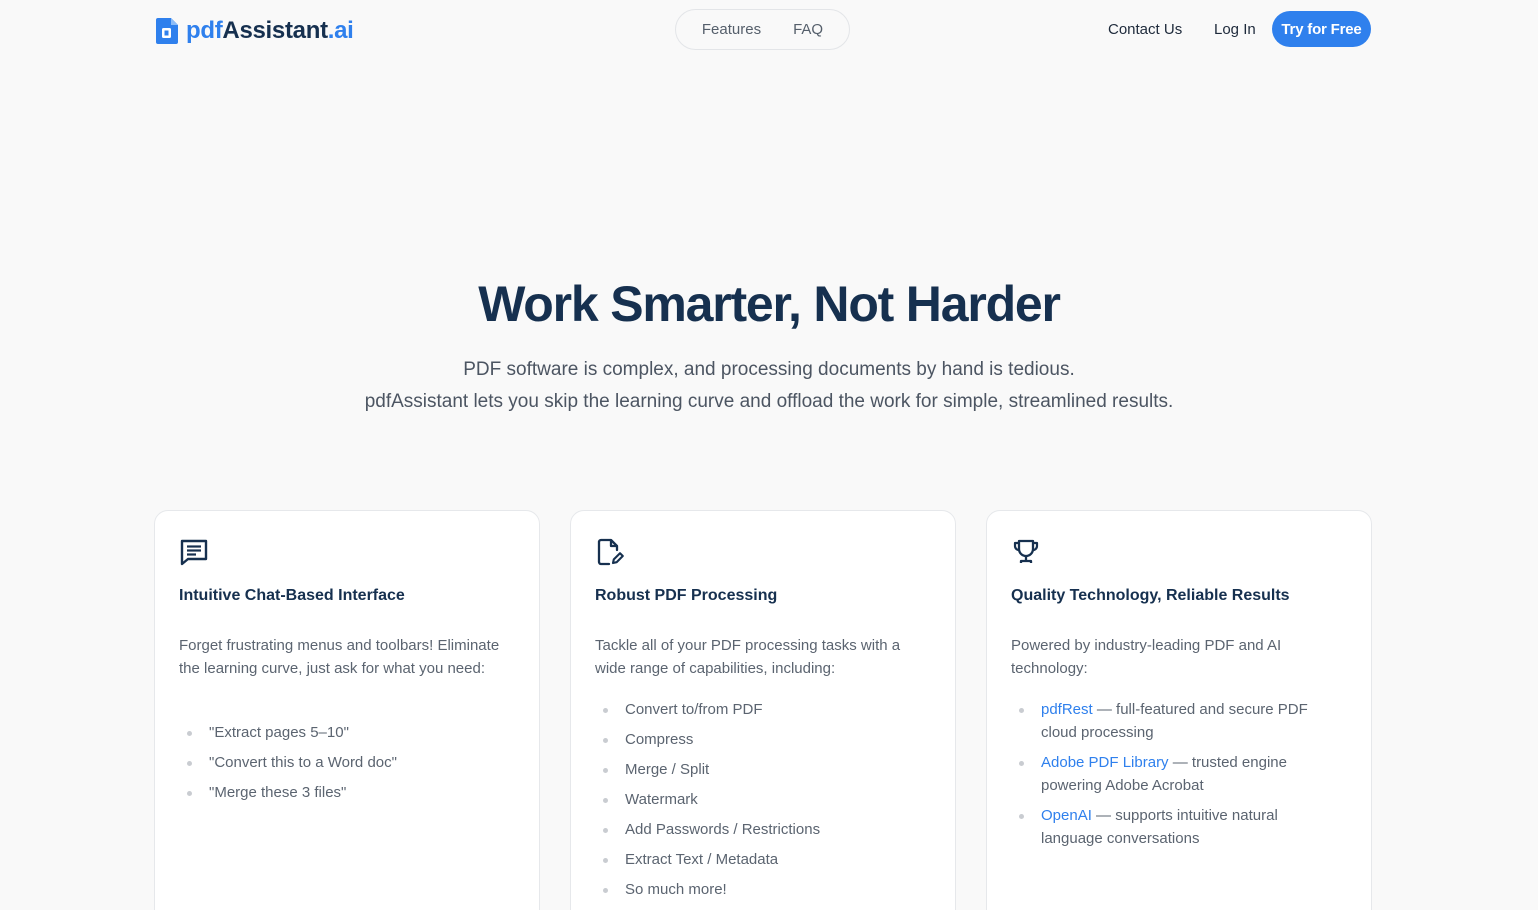 This screenshot has height=910, width=1538. Describe the element at coordinates (760, 859) in the screenshot. I see `list-item: Extract Text / Metadata` at that location.